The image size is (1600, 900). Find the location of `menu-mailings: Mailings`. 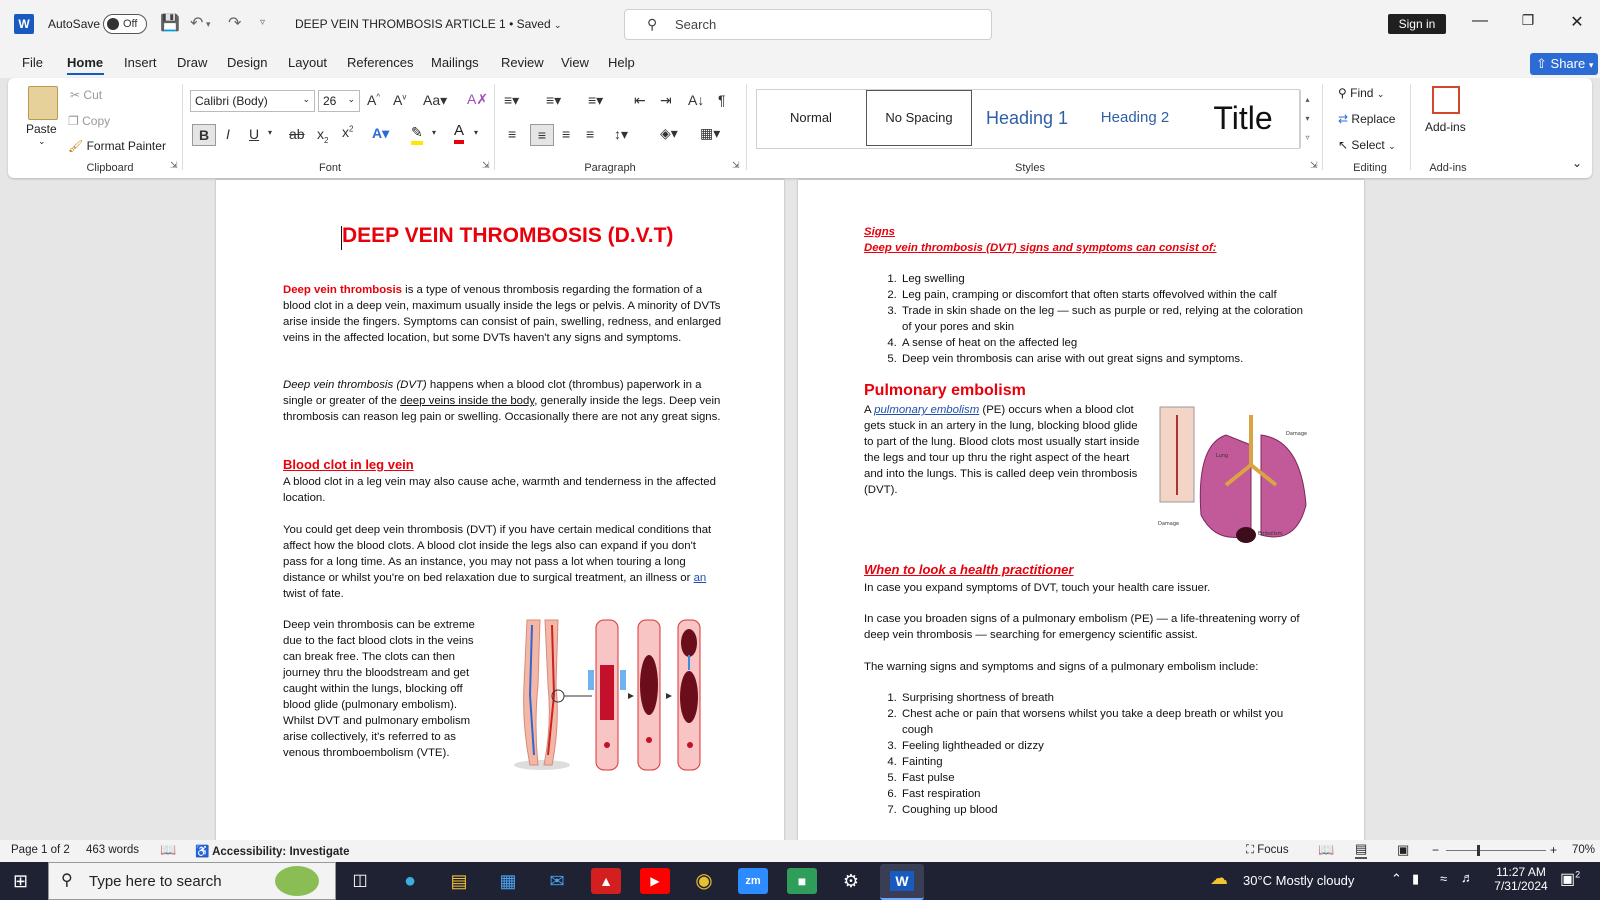

menu-mailings: Mailings is located at coordinates (455, 62).